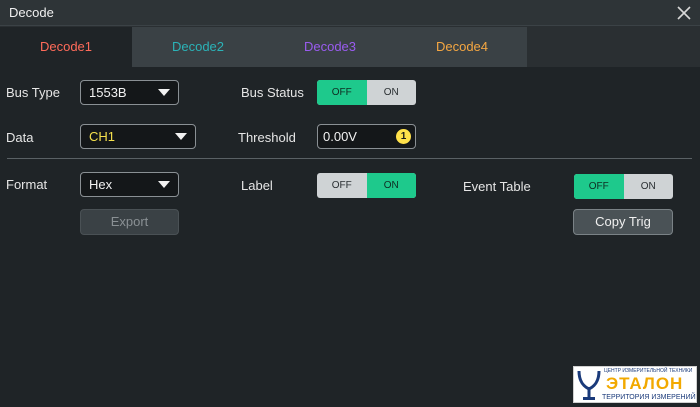  Describe the element at coordinates (350, 13) in the screenshot. I see `title-bar: Decode` at that location.